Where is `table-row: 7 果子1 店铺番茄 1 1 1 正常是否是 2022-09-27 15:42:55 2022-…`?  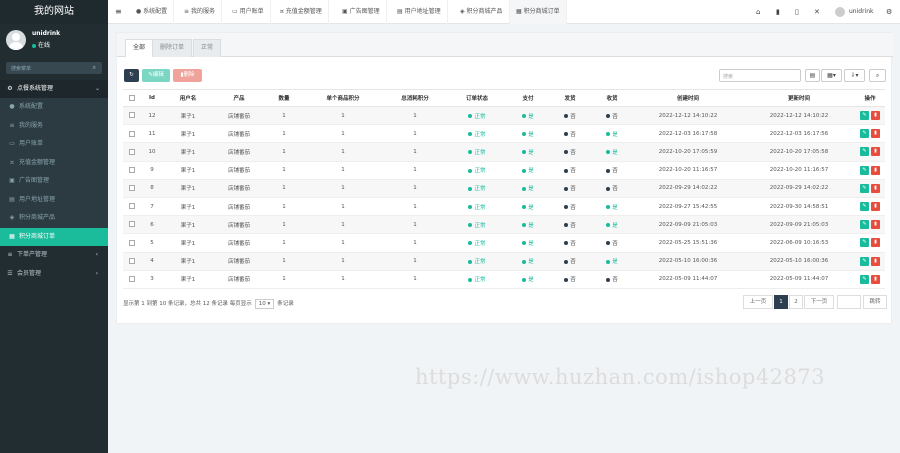
table-row: 7 果子1 店铺番茄 1 1 1 正常是否是 2022-09-27 15:42:55 2022-… is located at coordinates (504, 207).